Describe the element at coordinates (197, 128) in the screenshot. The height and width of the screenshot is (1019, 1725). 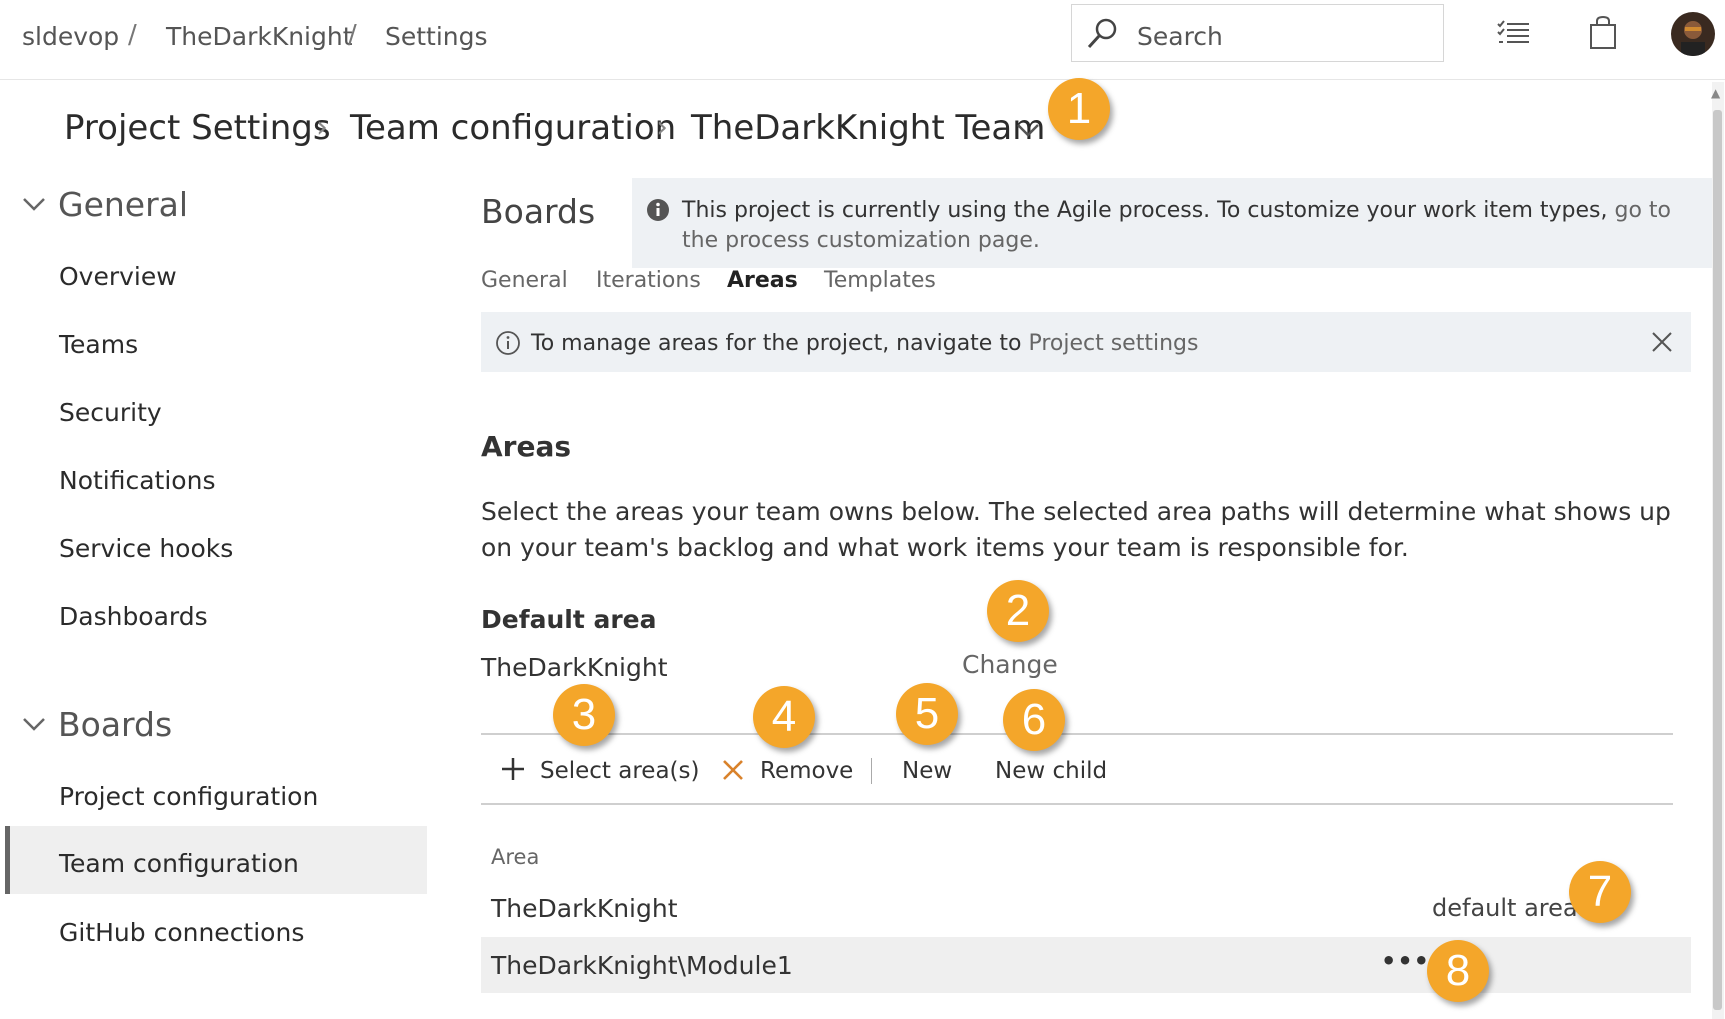
I see `header-crumb-project-settings: Project Settings` at that location.